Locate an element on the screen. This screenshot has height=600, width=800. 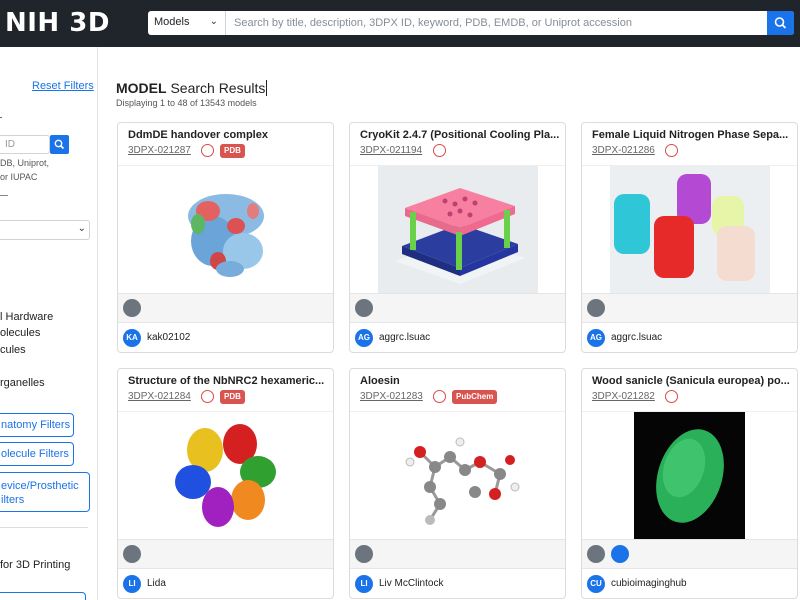
sidebar-bottom-button is located at coordinates (43, 596).